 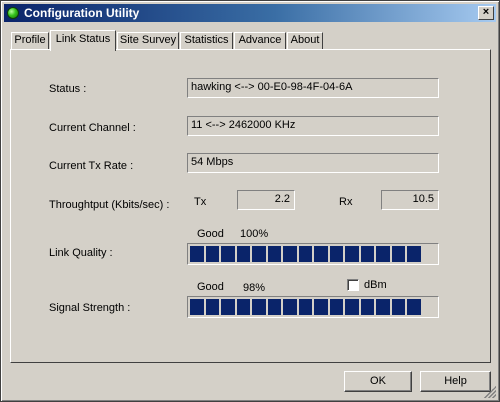 I want to click on resize-grip, so click(x=490, y=392).